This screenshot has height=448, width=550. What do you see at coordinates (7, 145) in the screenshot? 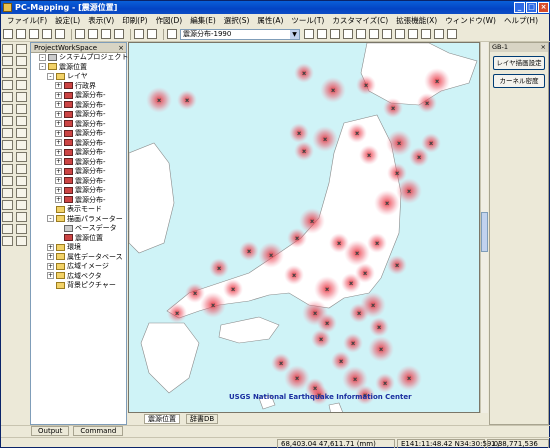
I see `rotate-tool-icon` at bounding box center [7, 145].